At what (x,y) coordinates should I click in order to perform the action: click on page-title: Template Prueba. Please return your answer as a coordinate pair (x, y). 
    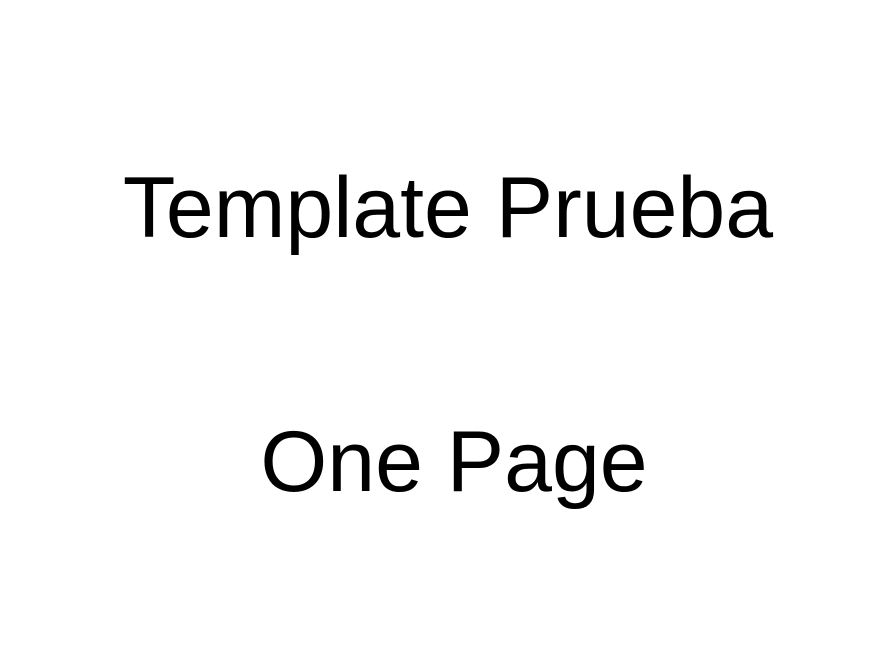
    Looking at the image, I should click on (448, 208).